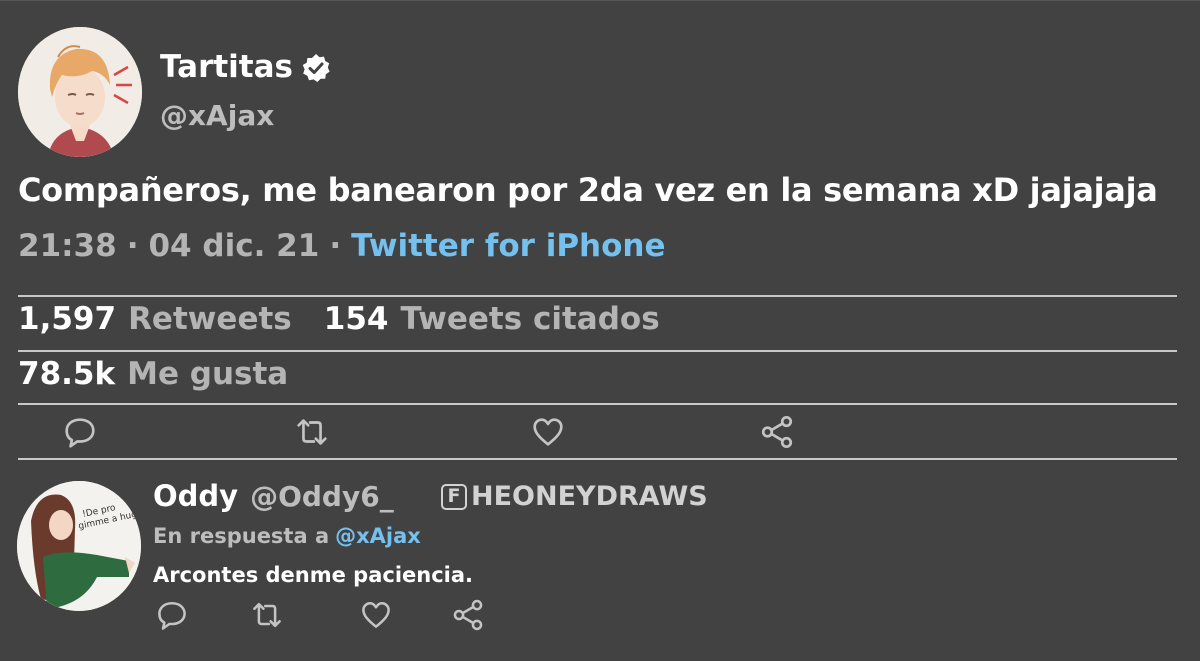 Image resolution: width=1200 pixels, height=661 pixels. I want to click on quotes-stat: 154 Tweets citados, so click(492, 319).